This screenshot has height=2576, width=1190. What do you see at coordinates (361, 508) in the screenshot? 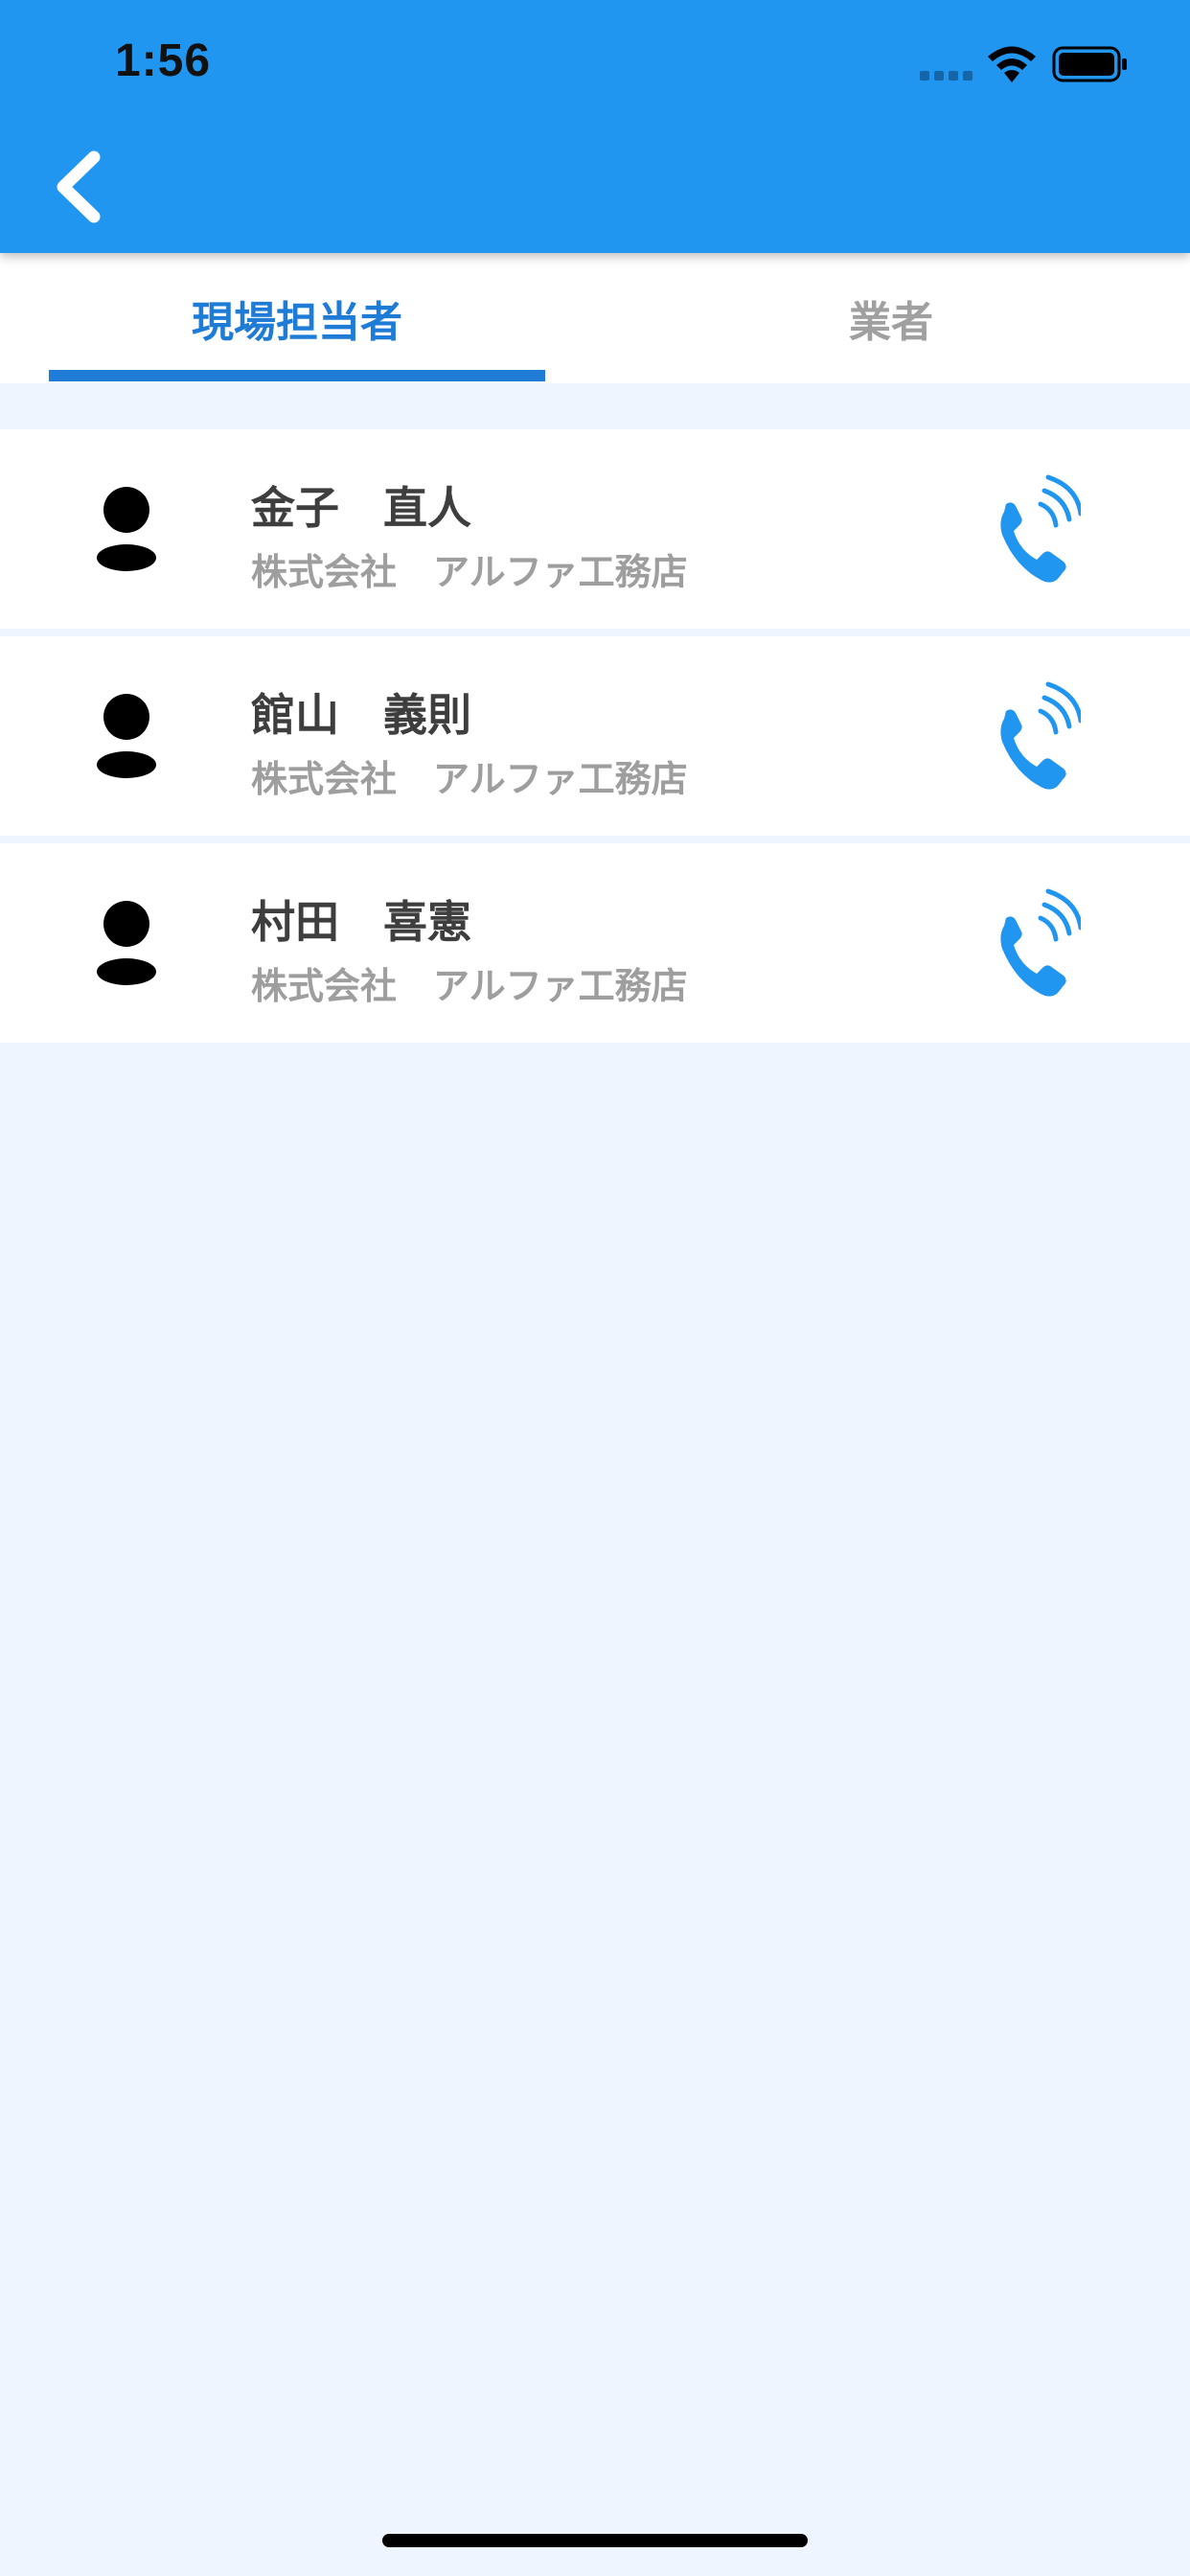
I see `contact-name: 金子 直人` at bounding box center [361, 508].